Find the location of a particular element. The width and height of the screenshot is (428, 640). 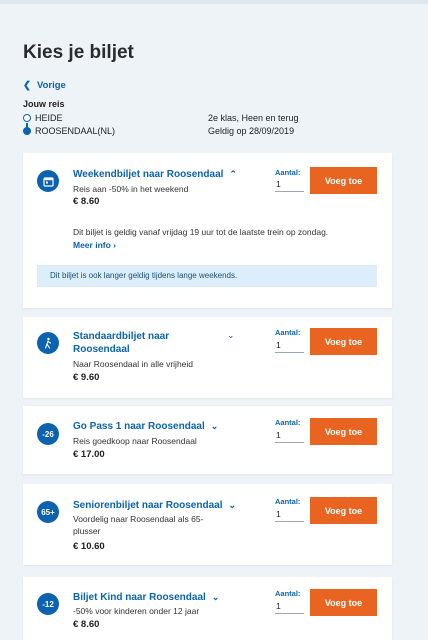

journey-to: ROOSENDAAL(NL) is located at coordinates (69, 132).